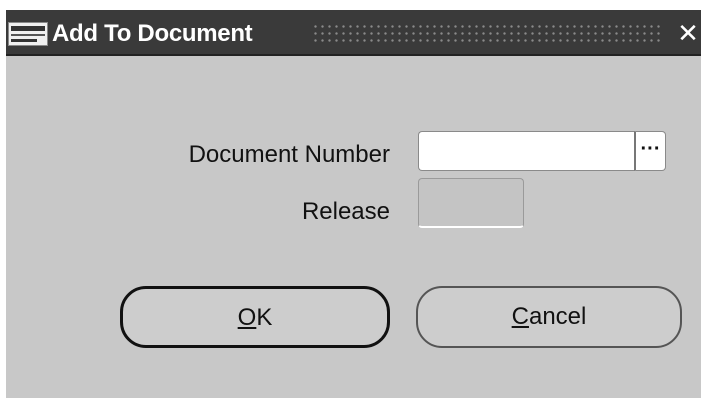 This screenshot has width=701, height=398. I want to click on dialog-title: Add To Document, so click(152, 33).